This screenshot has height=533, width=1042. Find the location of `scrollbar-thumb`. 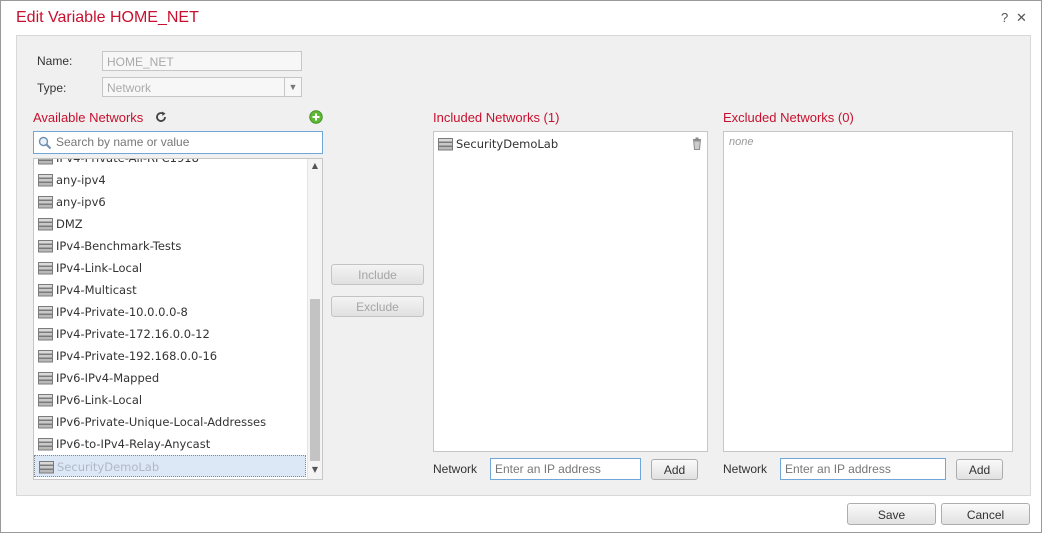

scrollbar-thumb is located at coordinates (315, 380).